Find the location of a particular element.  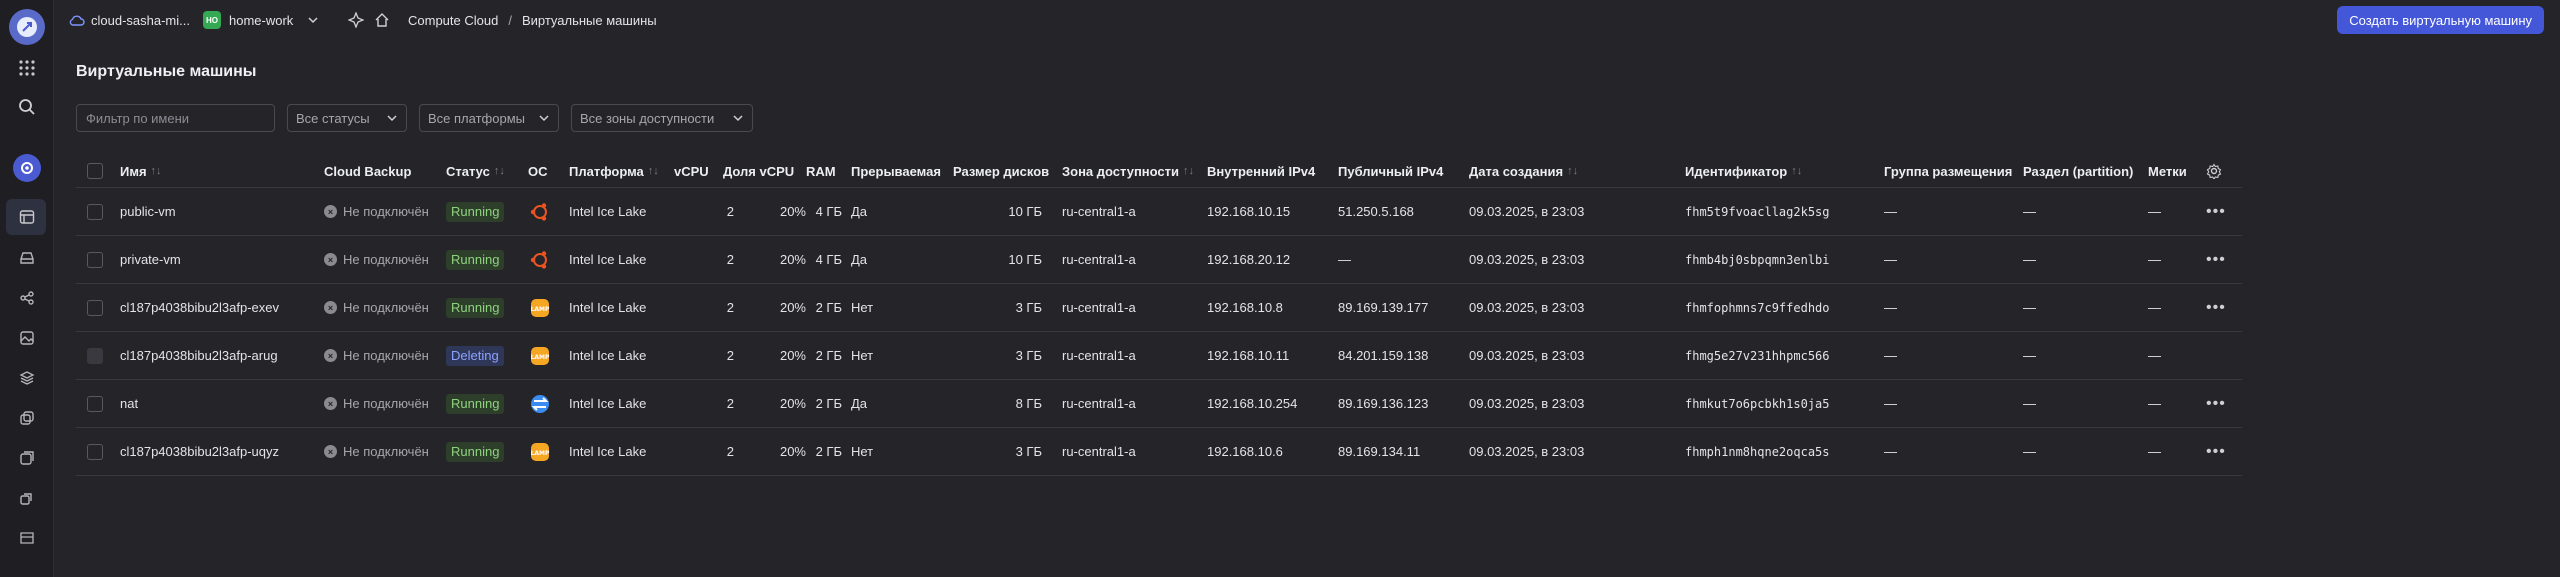

ram-cell: 4 ГБ is located at coordinates (828, 259).